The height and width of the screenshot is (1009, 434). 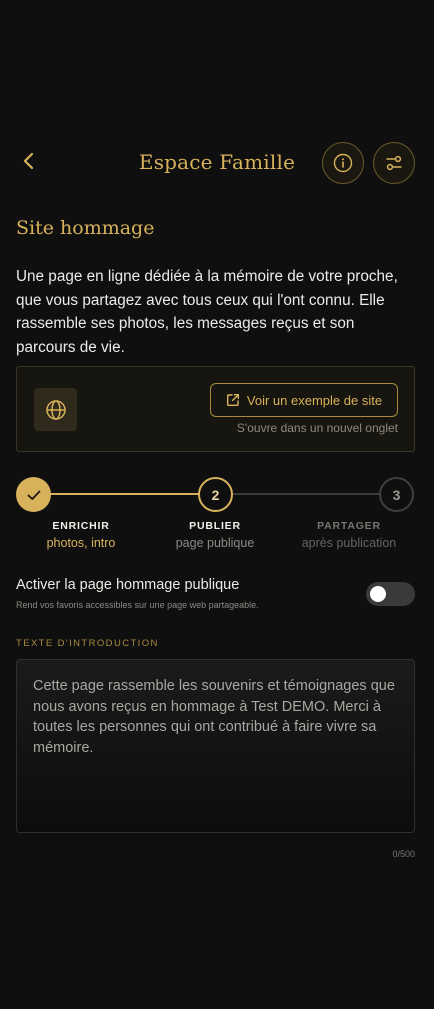 I want to click on step-1-indicator, so click(x=33, y=494).